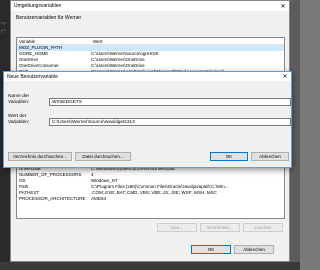 The width and height of the screenshot is (320, 270). I want to click on variable-name: PROCESSOR_ARCHITECTURE, so click(52, 198).